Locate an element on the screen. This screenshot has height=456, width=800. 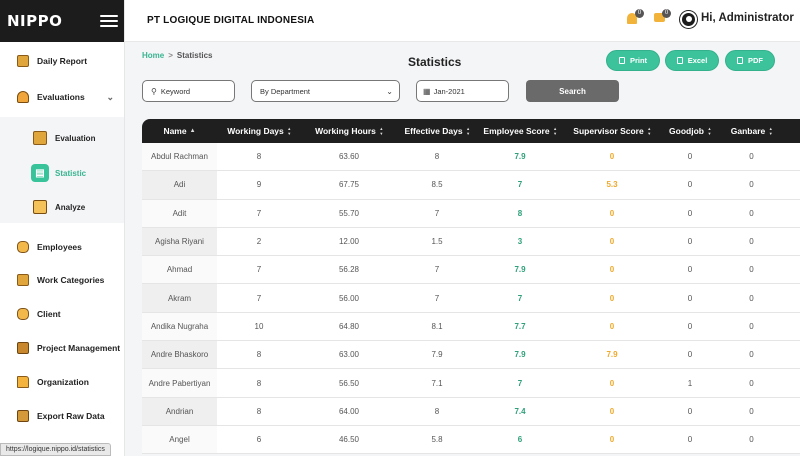
sidebar-item-label: Client is located at coordinates (49, 314).